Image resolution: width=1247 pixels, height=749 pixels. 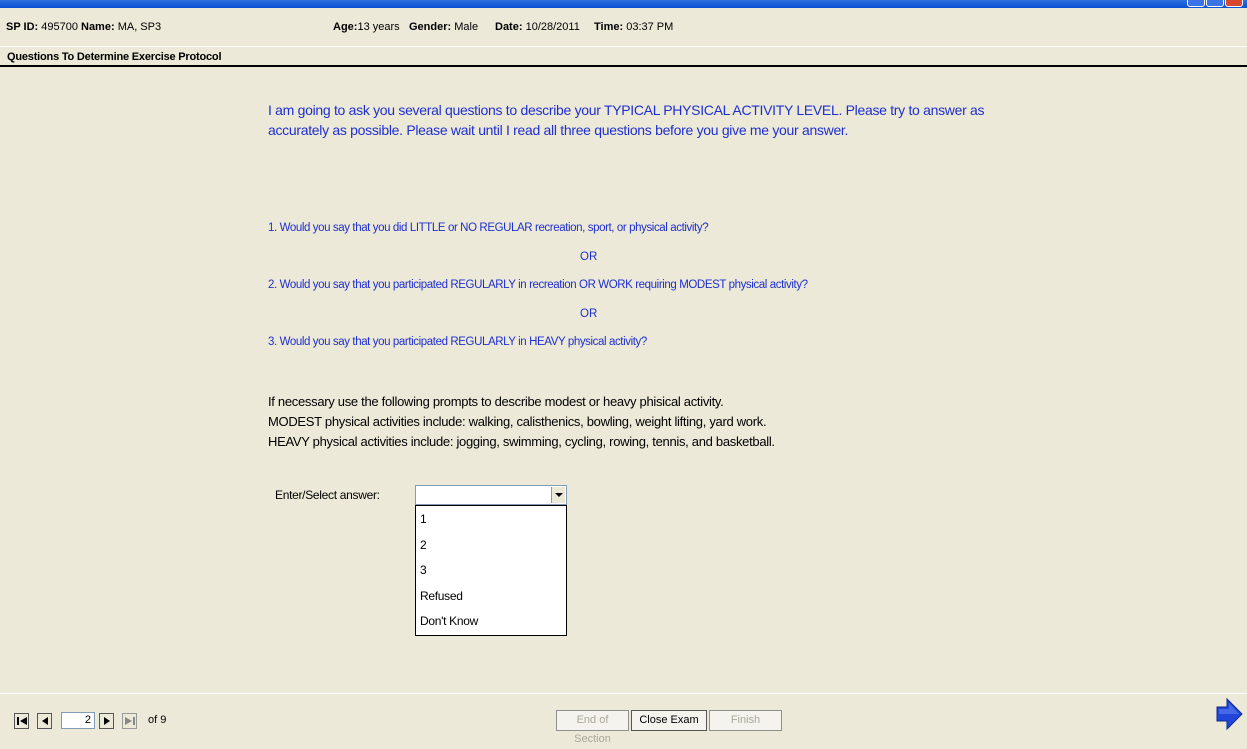 What do you see at coordinates (114, 57) in the screenshot?
I see `section-title: Questions To Determine Exercise Protocol` at bounding box center [114, 57].